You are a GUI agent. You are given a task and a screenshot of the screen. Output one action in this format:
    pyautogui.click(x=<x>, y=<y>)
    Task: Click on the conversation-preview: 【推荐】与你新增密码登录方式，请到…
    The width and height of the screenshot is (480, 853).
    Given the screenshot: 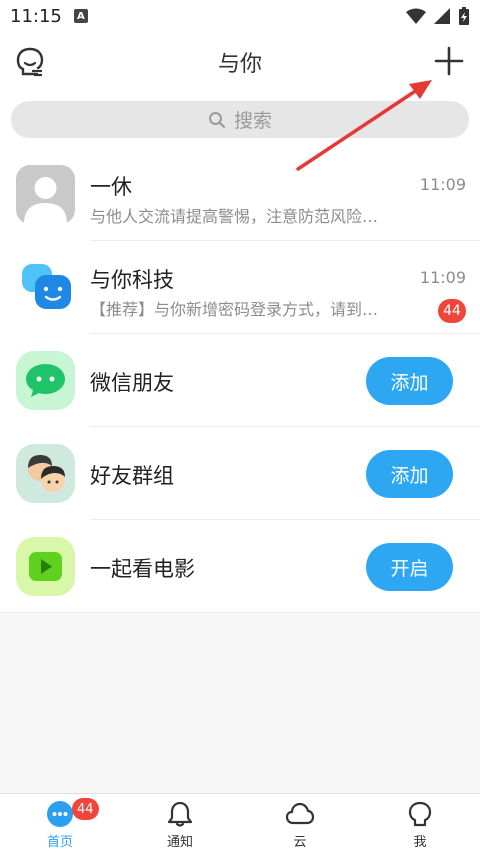 What is the action you would take?
    pyautogui.click(x=234, y=309)
    